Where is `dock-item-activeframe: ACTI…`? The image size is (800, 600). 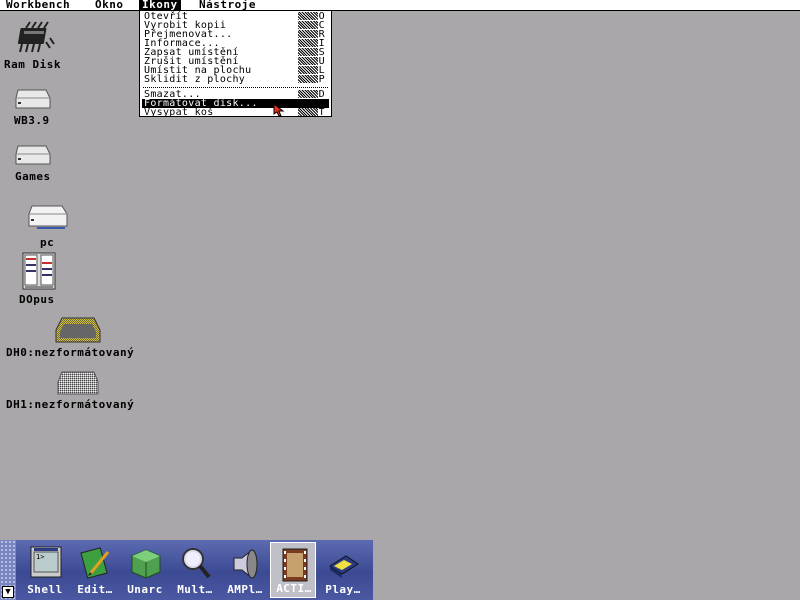
dock-item-activeframe: ACTI… is located at coordinates (293, 570).